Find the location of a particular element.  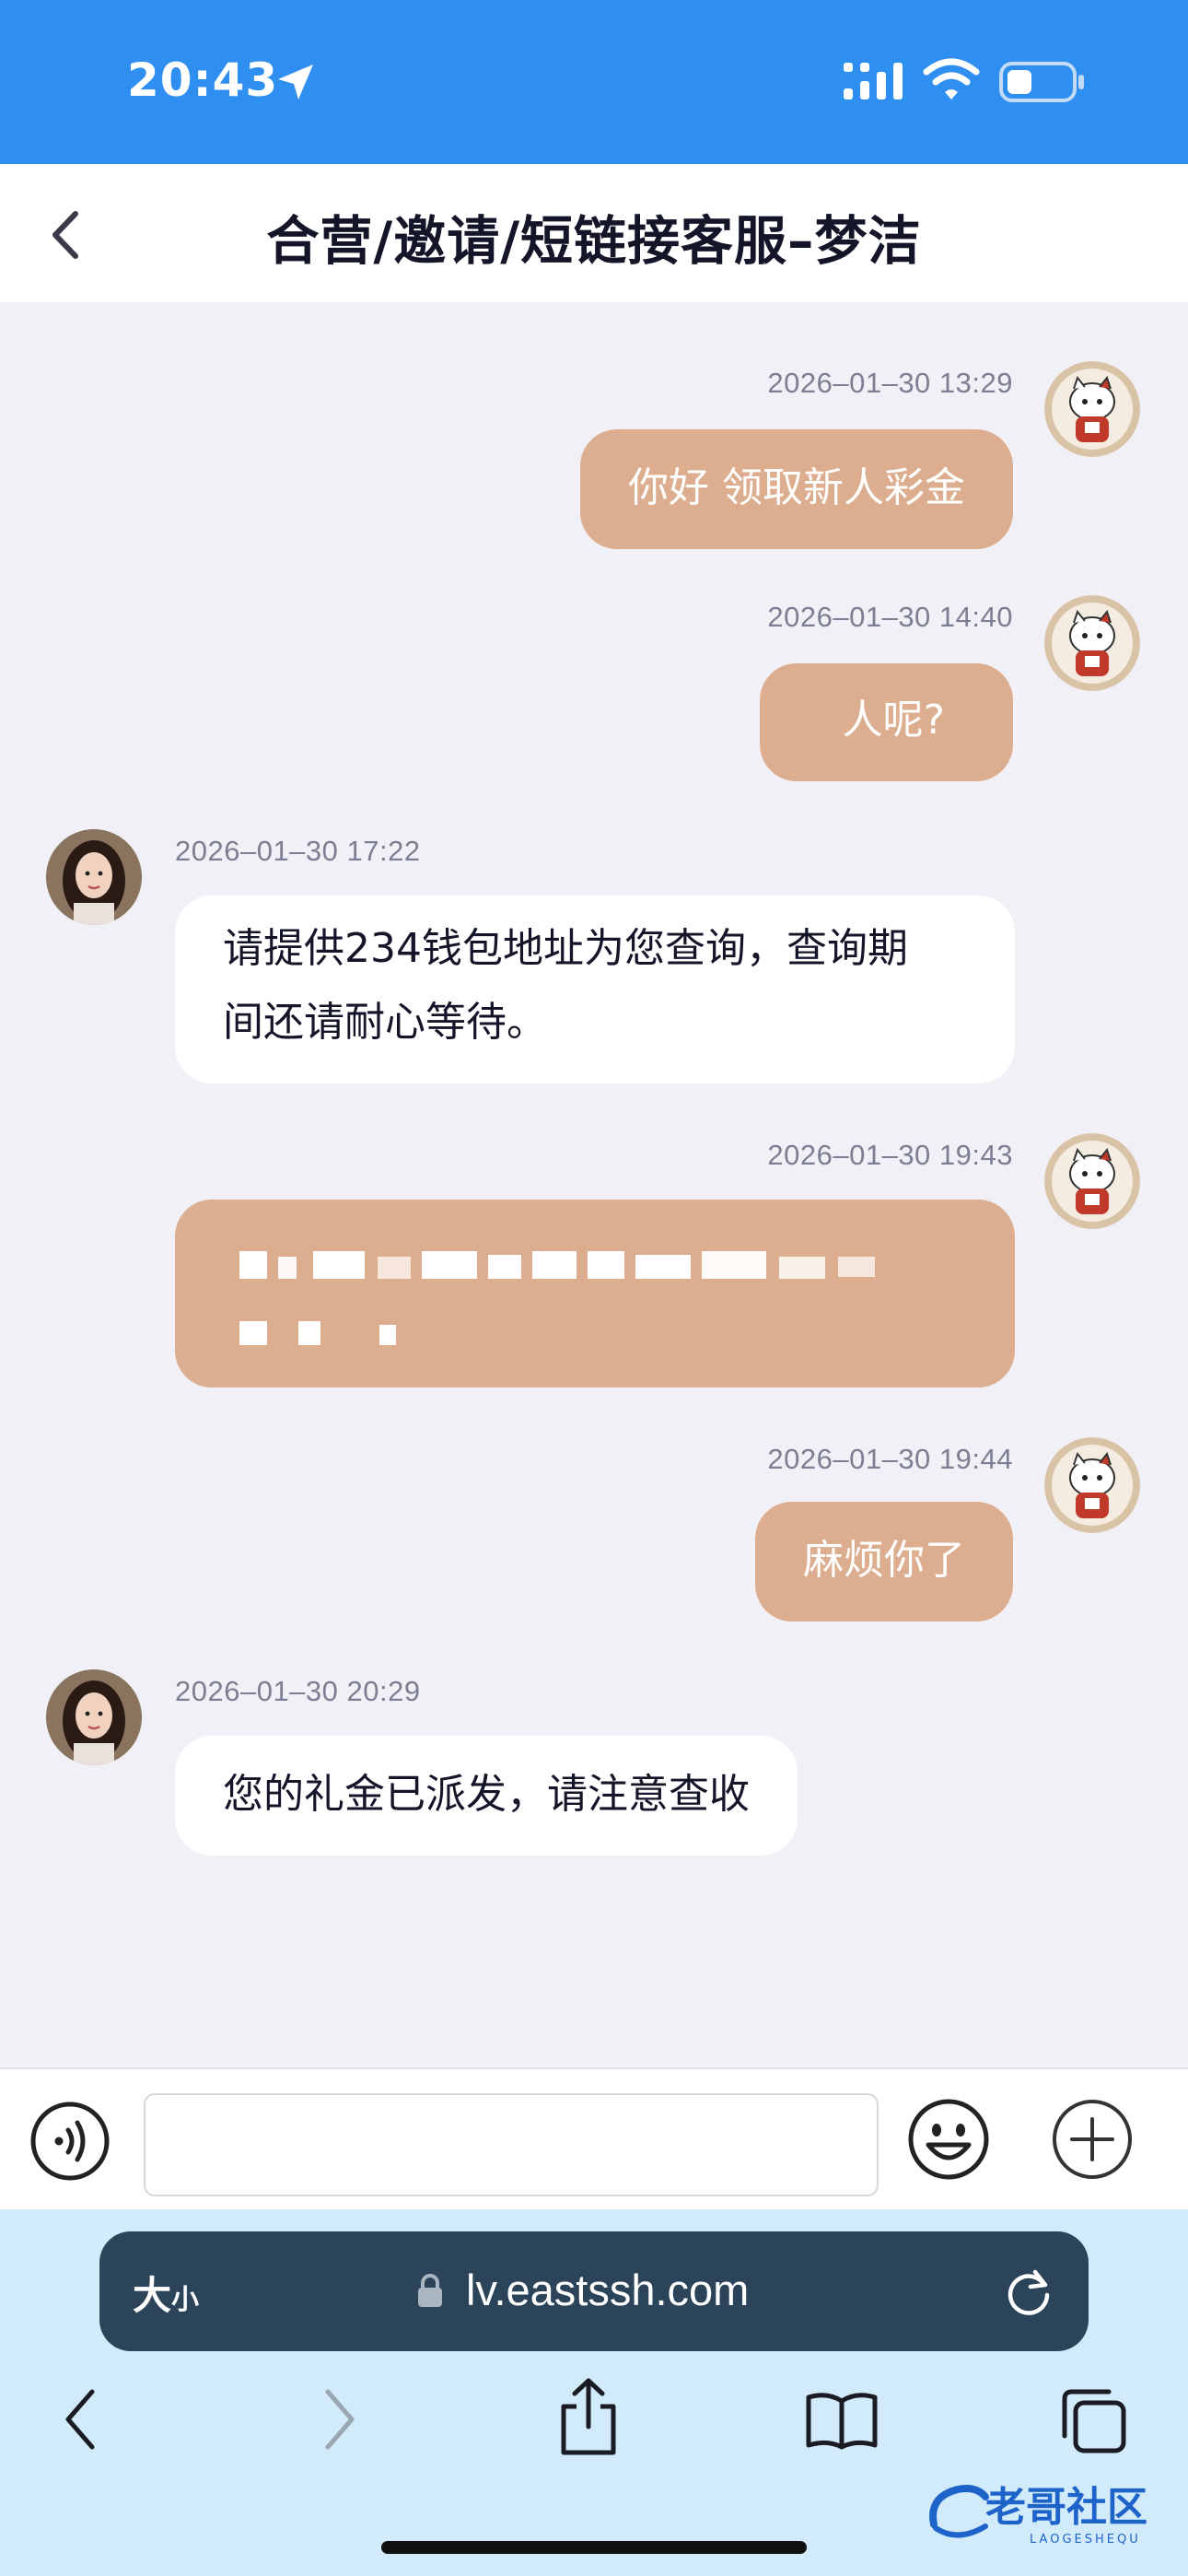

message-bubble-user: 麻烦你了 is located at coordinates (884, 1562).